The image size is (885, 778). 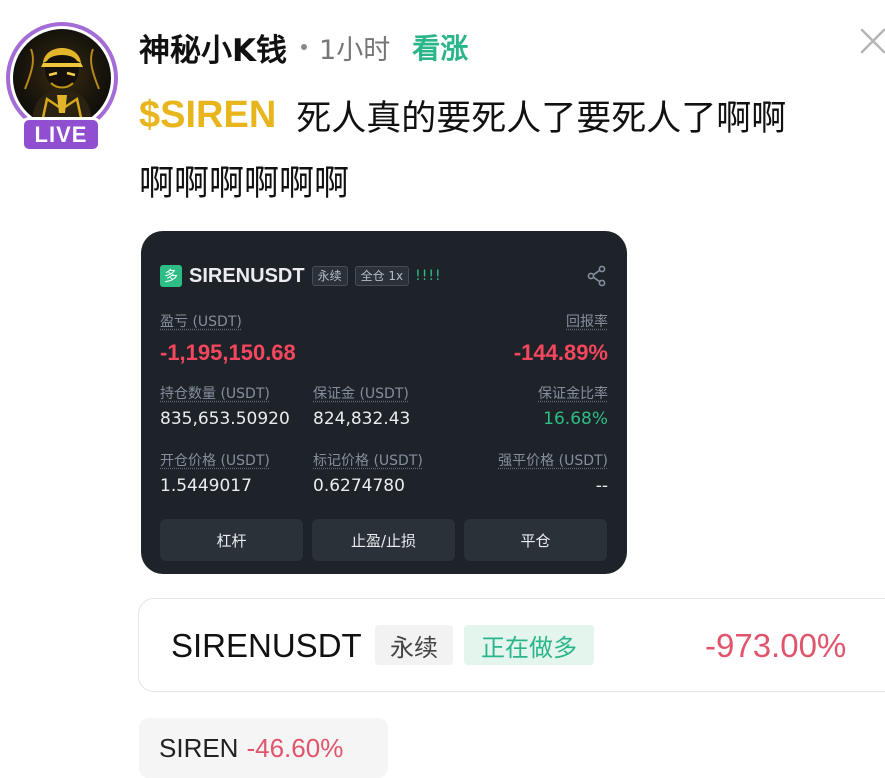 I want to click on close-position-button: 平仓, so click(x=535, y=540).